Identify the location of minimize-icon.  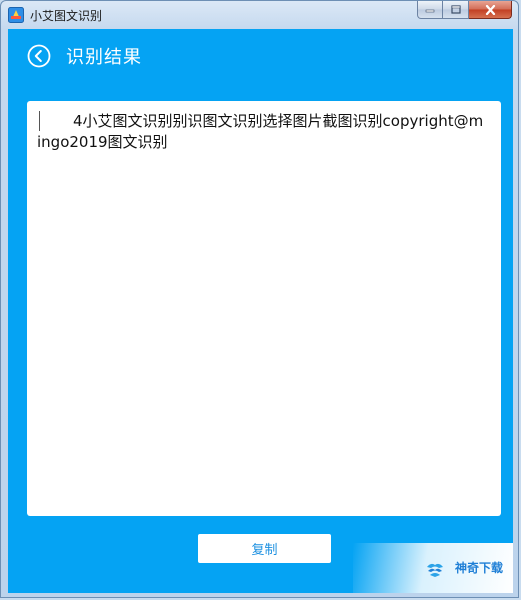
(430, 10).